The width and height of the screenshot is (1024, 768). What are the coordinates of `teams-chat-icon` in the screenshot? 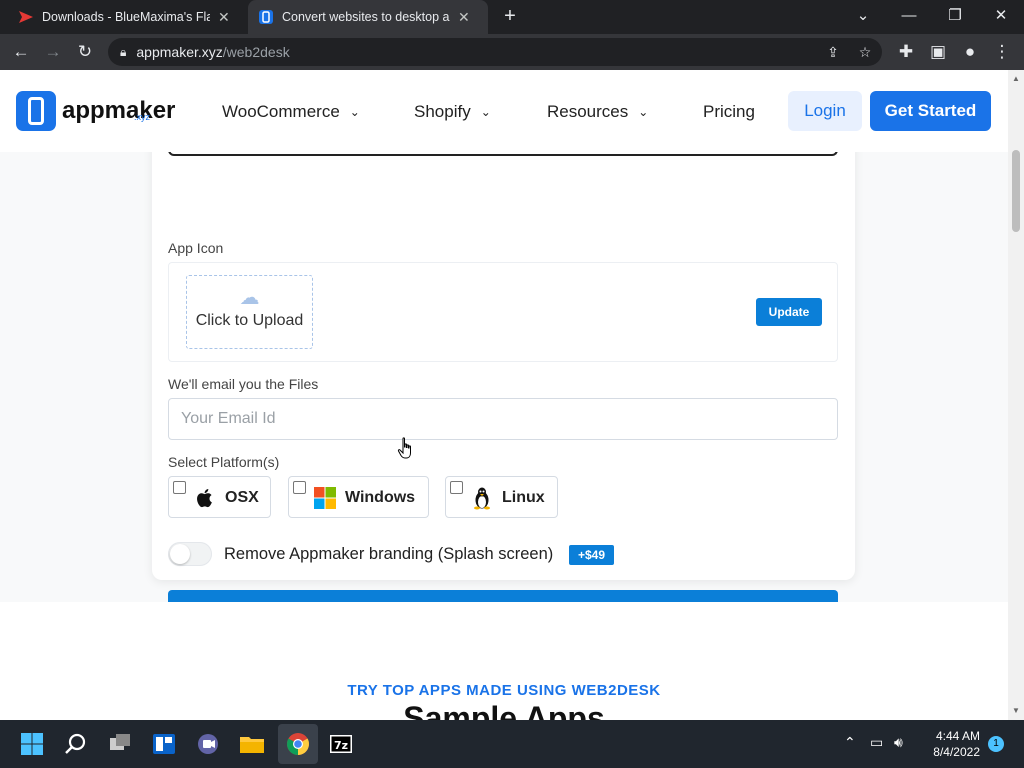 It's located at (208, 744).